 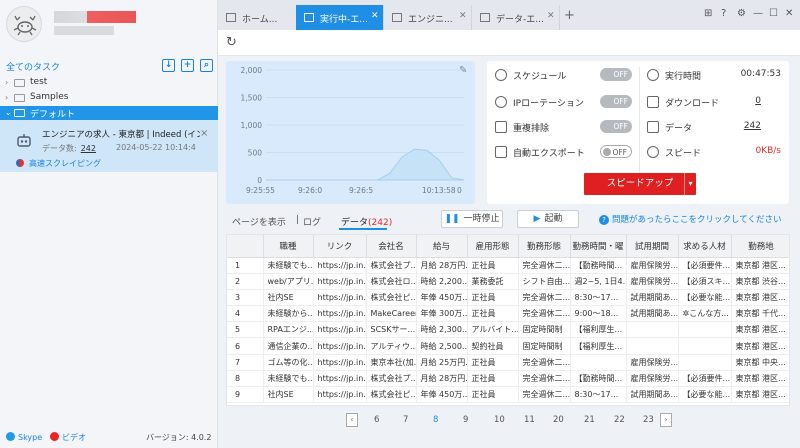 I want to click on auto-export-toggle: OFF, so click(x=616, y=151).